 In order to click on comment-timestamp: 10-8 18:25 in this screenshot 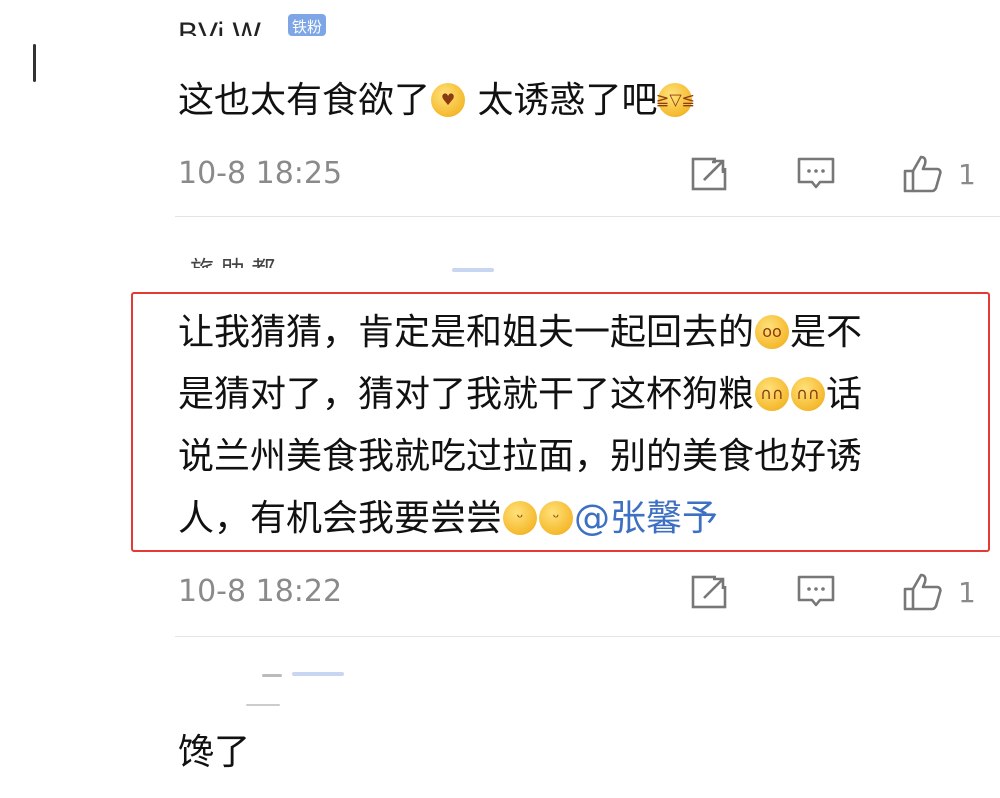, I will do `click(260, 173)`.